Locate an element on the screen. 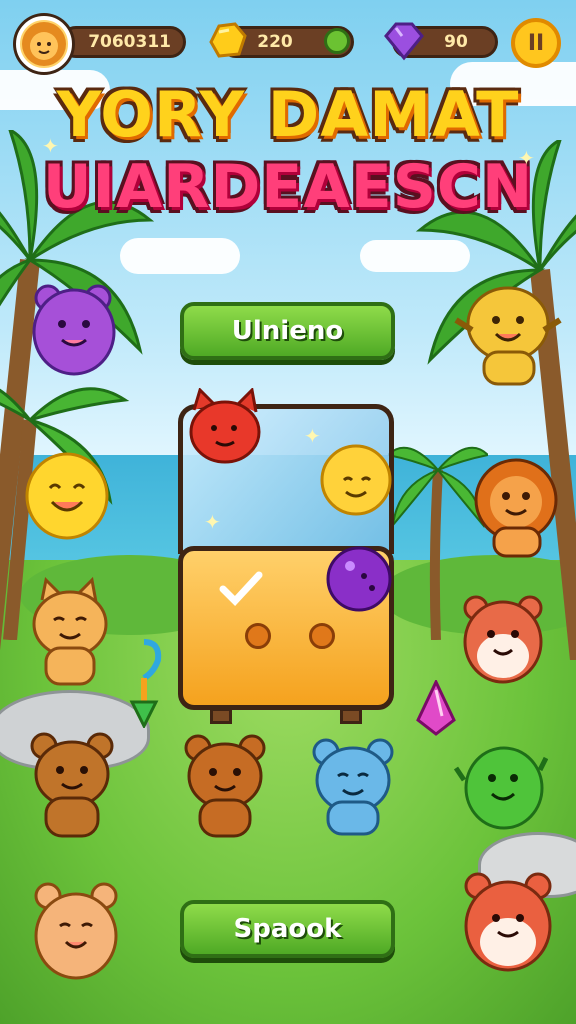 The image size is (576, 1024). coin-count: 7060311 is located at coordinates (129, 42).